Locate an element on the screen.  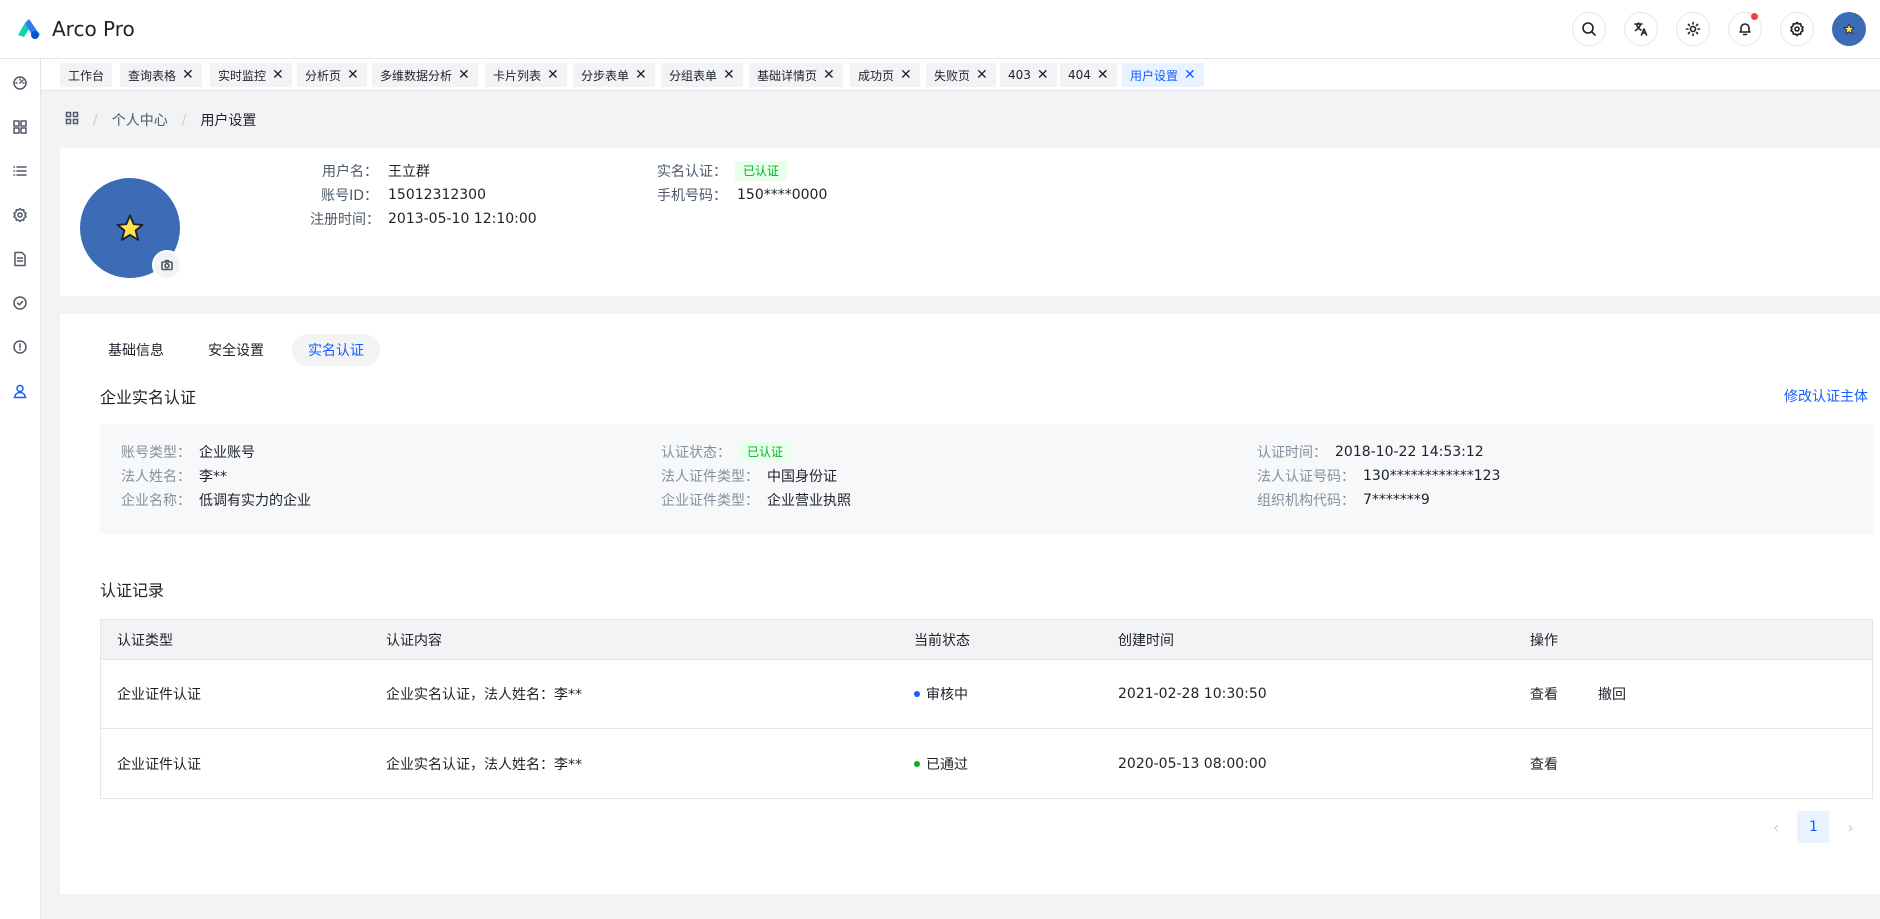
sidebar-item-user is located at coordinates (20, 391).